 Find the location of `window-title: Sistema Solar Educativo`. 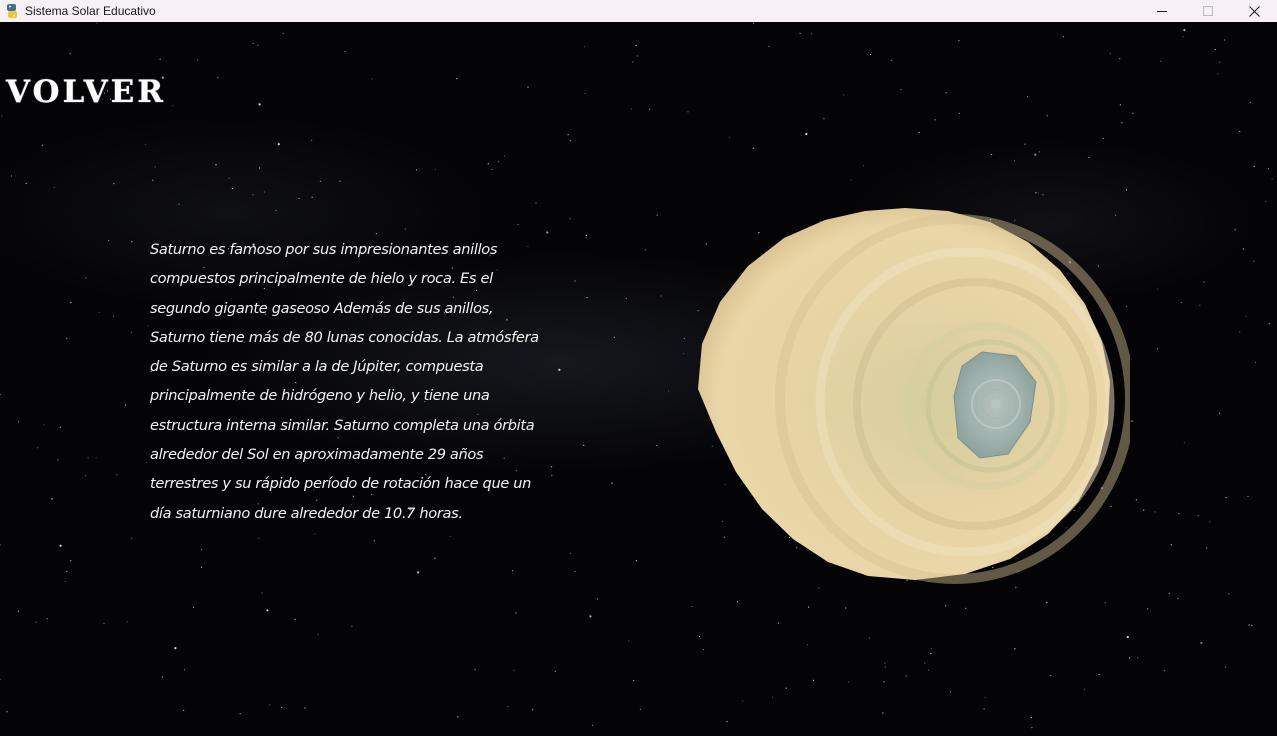

window-title: Sistema Solar Educativo is located at coordinates (90, 11).